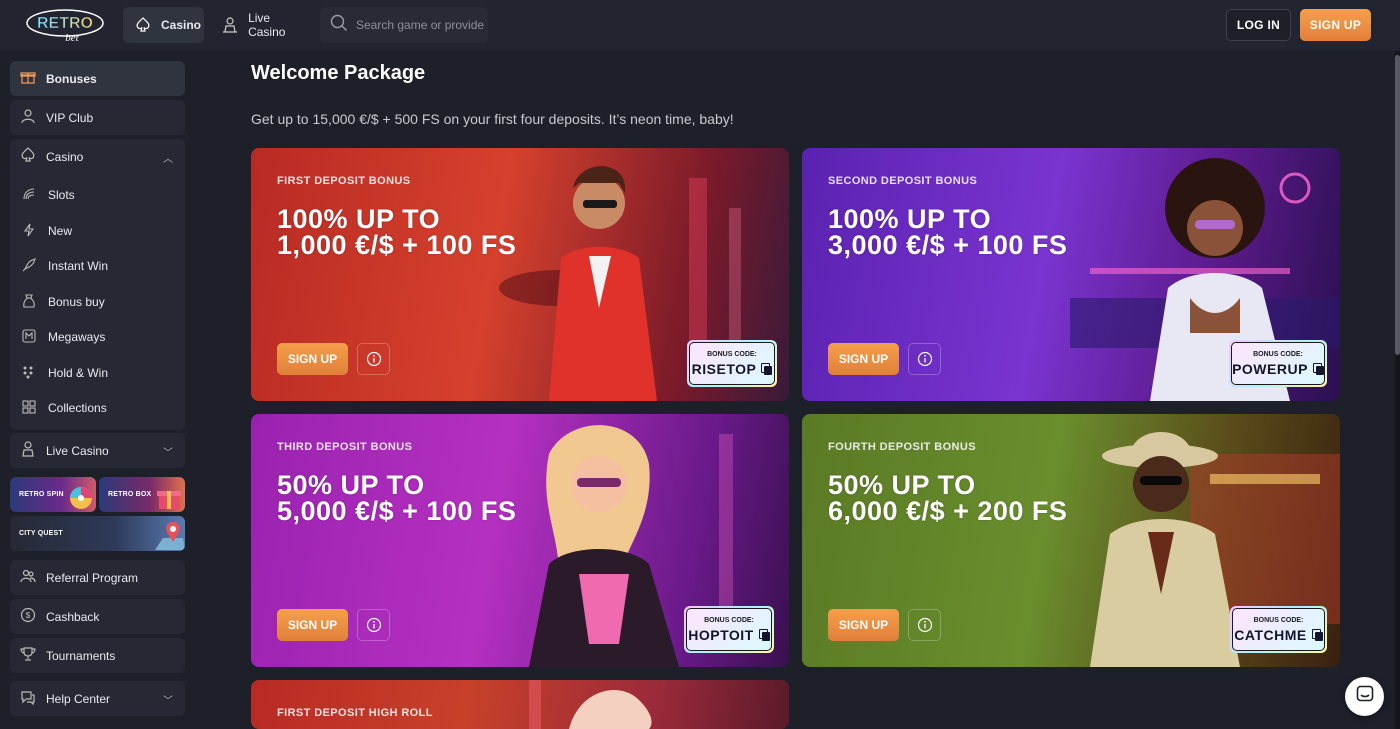 The image size is (1400, 729). I want to click on lightning-icon, so click(29, 231).